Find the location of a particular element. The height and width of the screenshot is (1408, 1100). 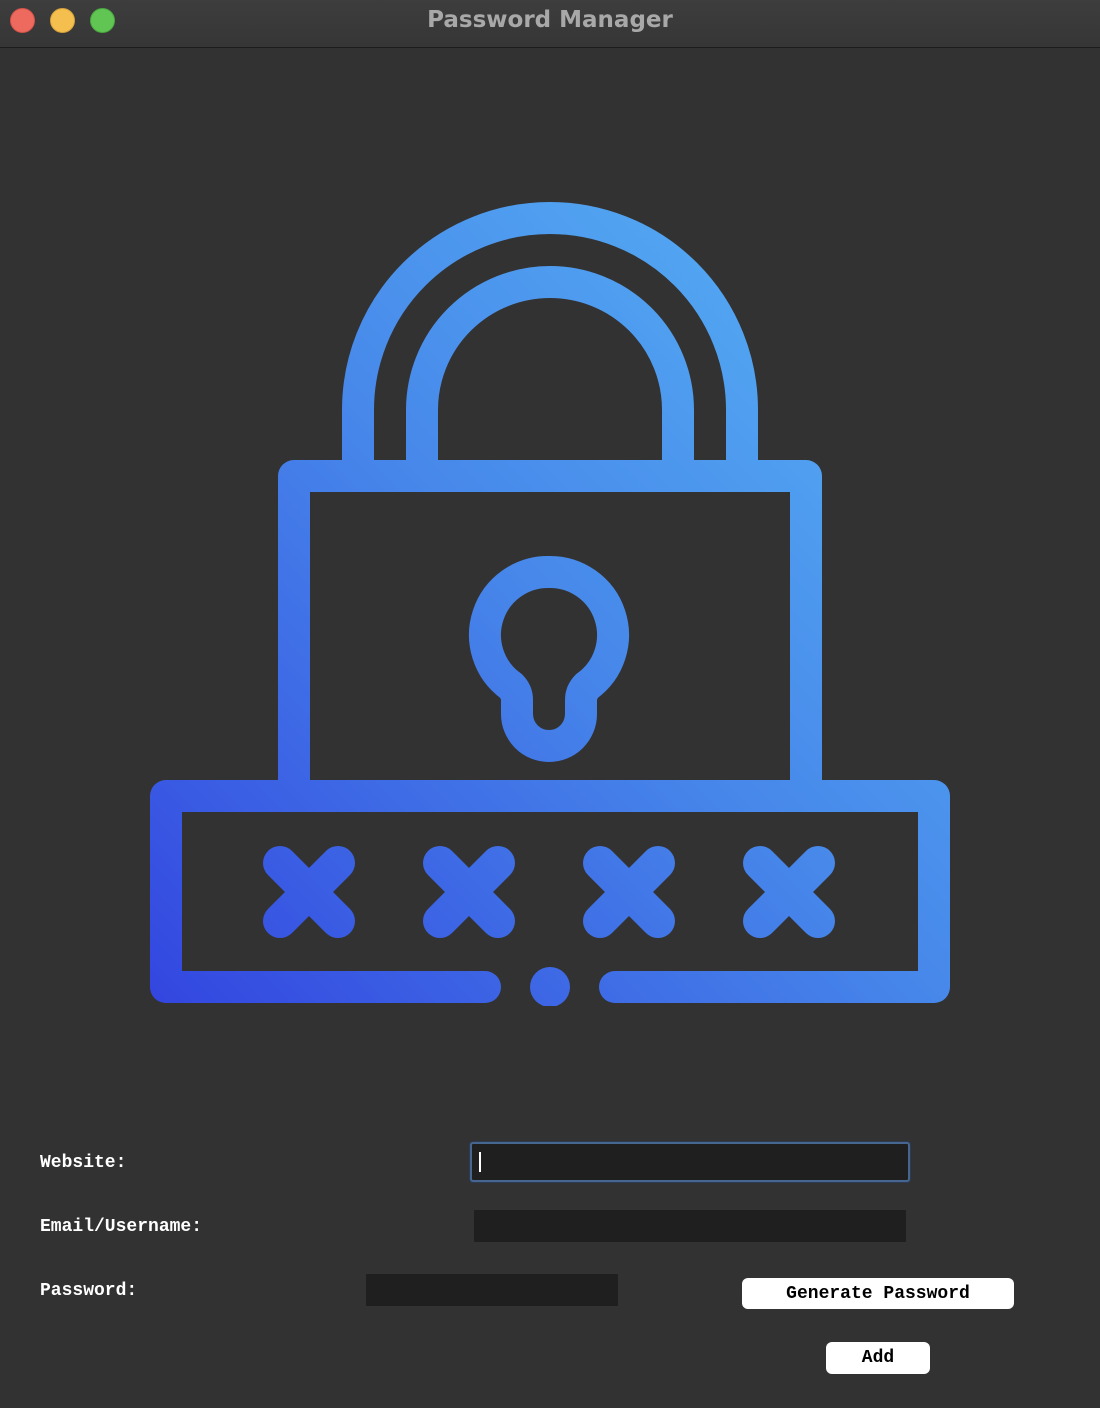

generate-password-button: Generate Password is located at coordinates (878, 1293).